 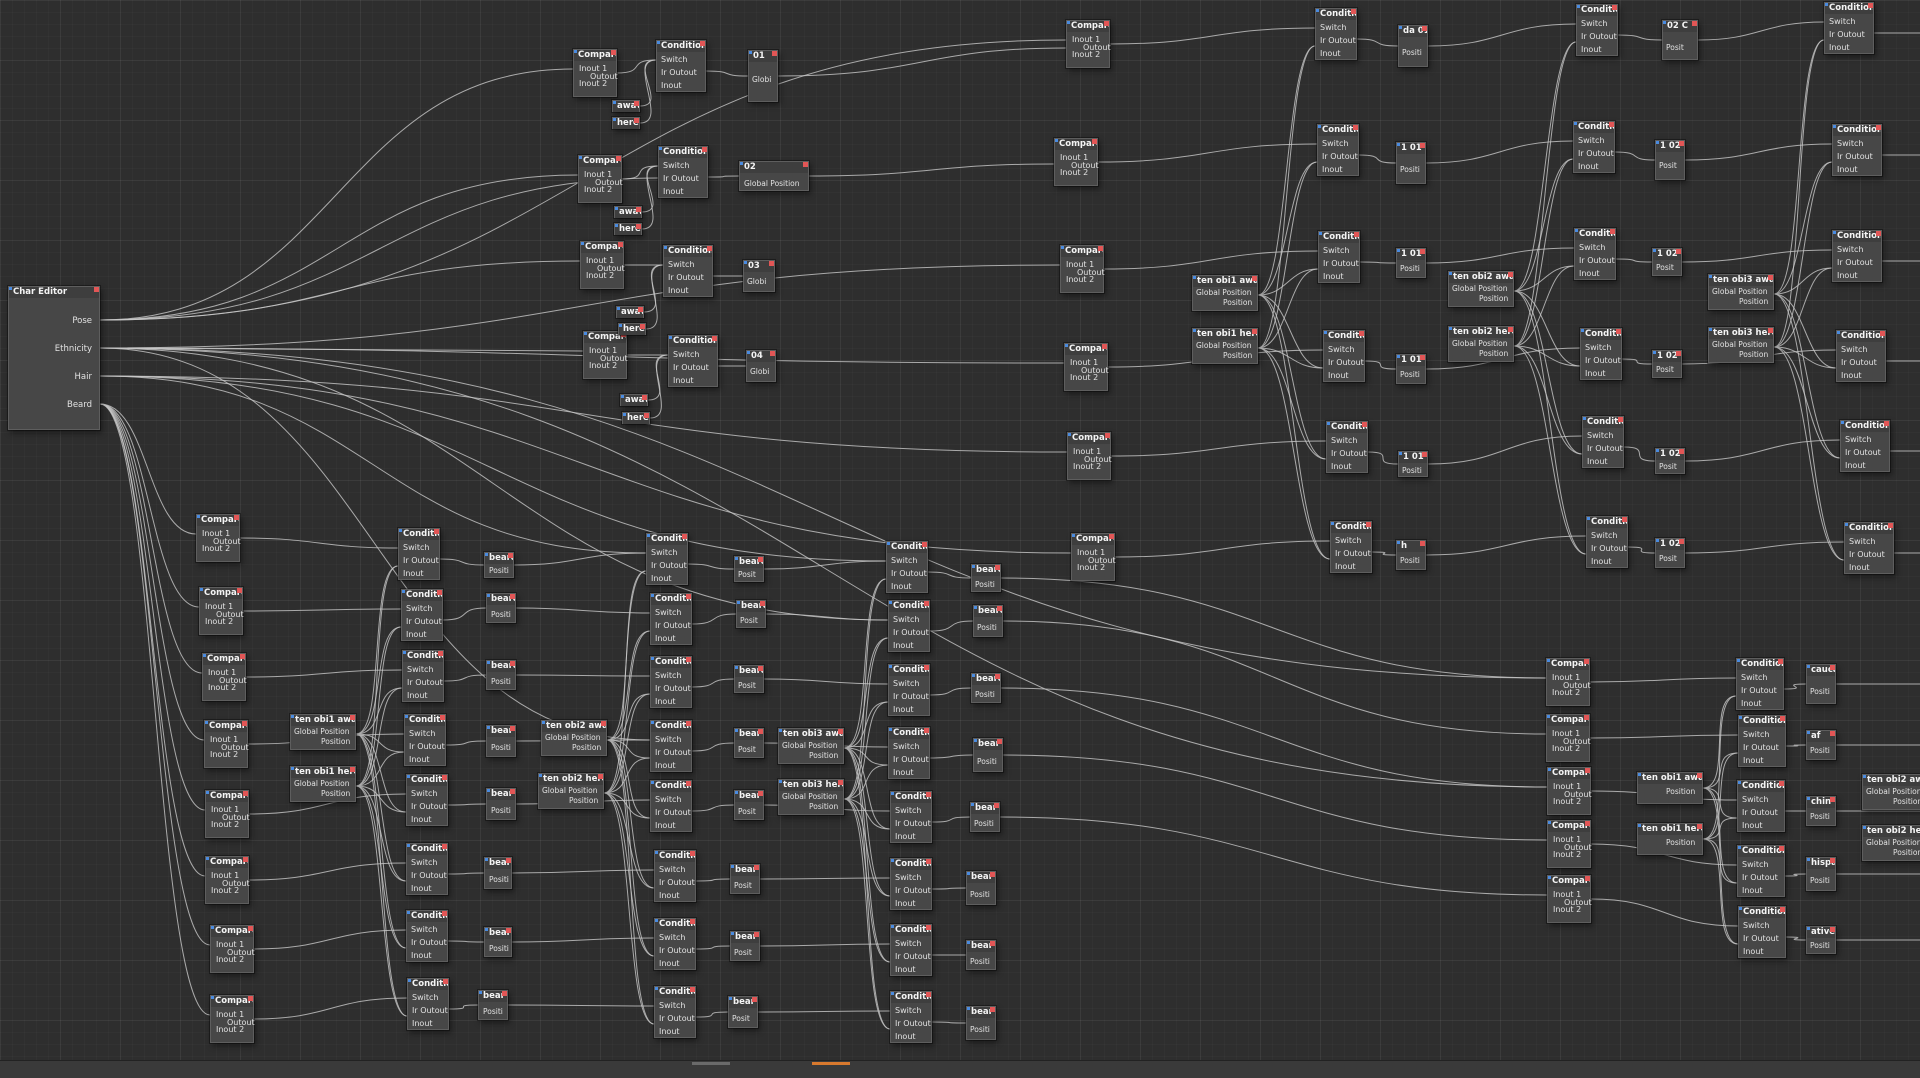 I want to click on value-node: beardPositi, so click(x=501, y=608).